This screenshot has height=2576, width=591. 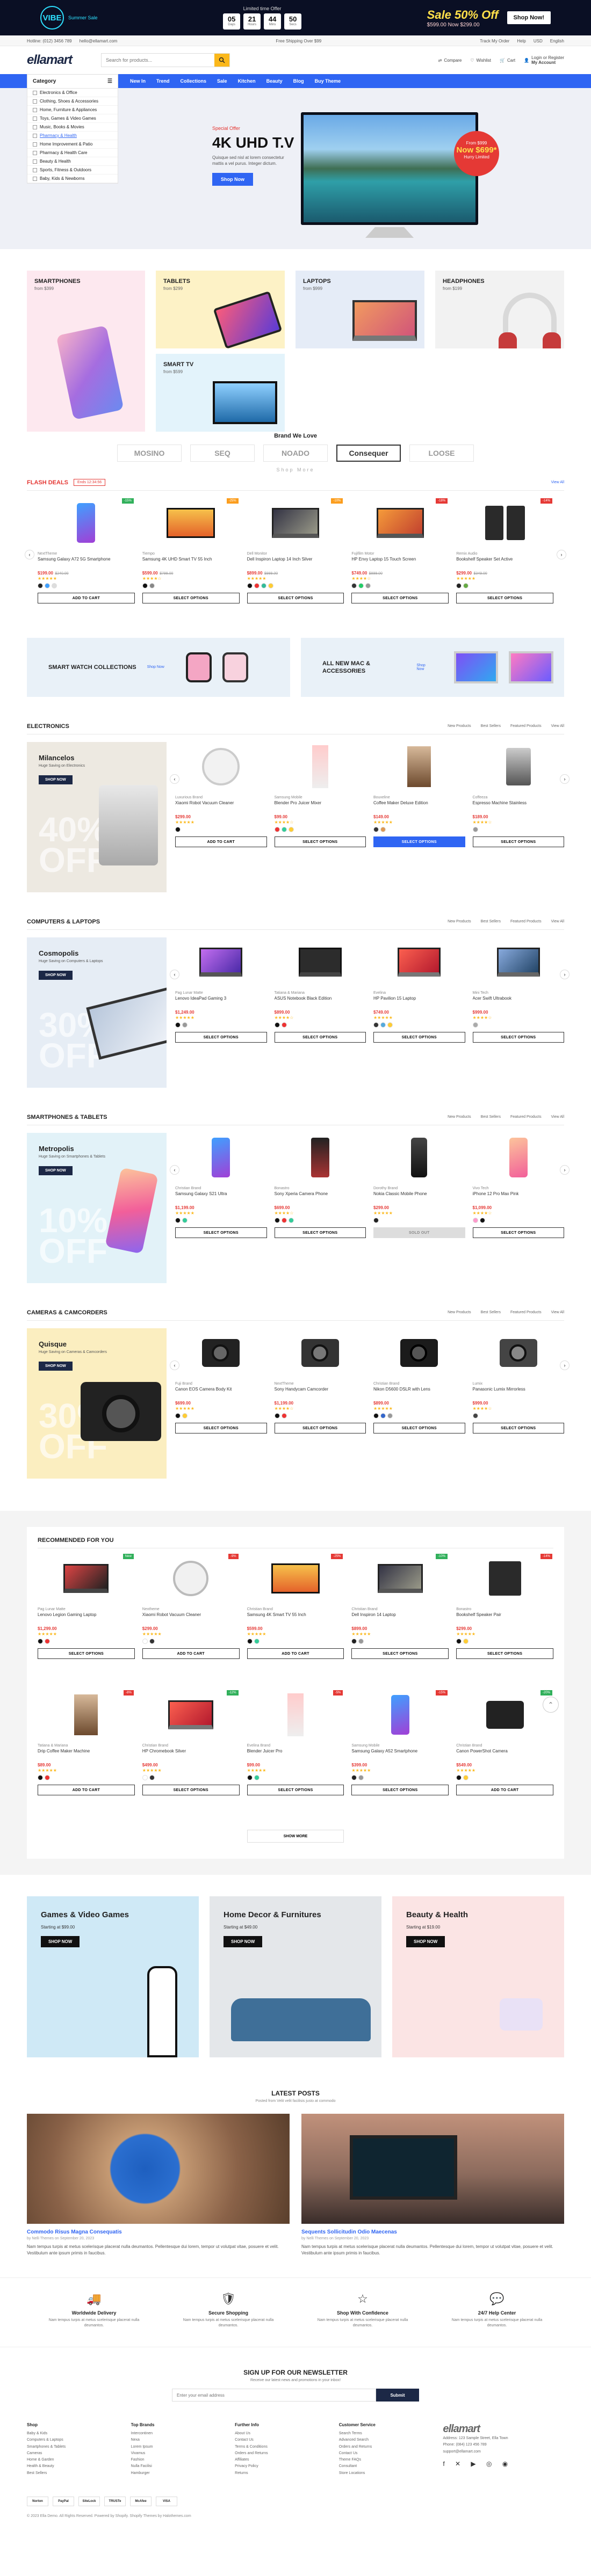 What do you see at coordinates (72, 93) in the screenshot?
I see `category-item: Electronics & Office` at bounding box center [72, 93].